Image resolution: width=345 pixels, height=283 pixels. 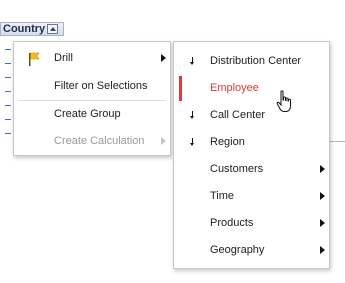 What do you see at coordinates (237, 250) in the screenshot?
I see `submenu-item-label: Geography` at bounding box center [237, 250].